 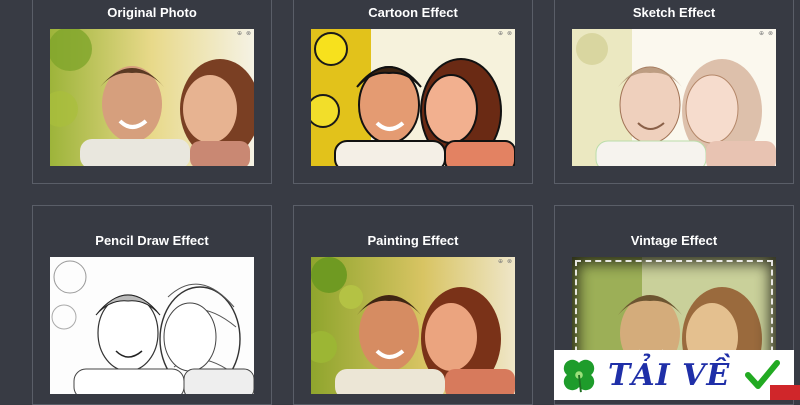 What do you see at coordinates (413, 240) in the screenshot?
I see `card-title: Painting Effect` at bounding box center [413, 240].